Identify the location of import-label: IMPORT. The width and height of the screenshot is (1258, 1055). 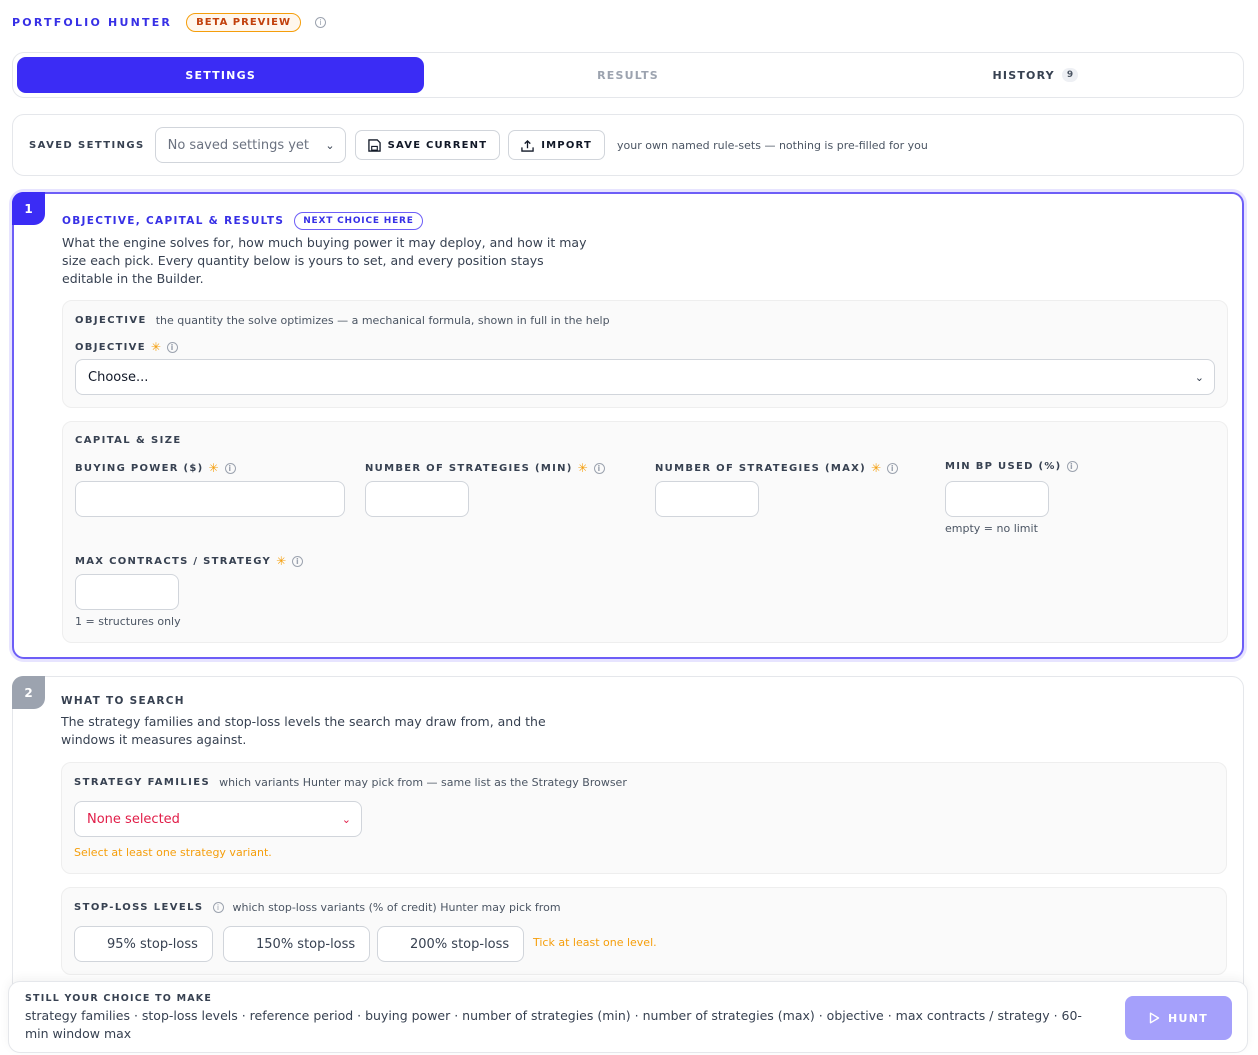
(567, 145).